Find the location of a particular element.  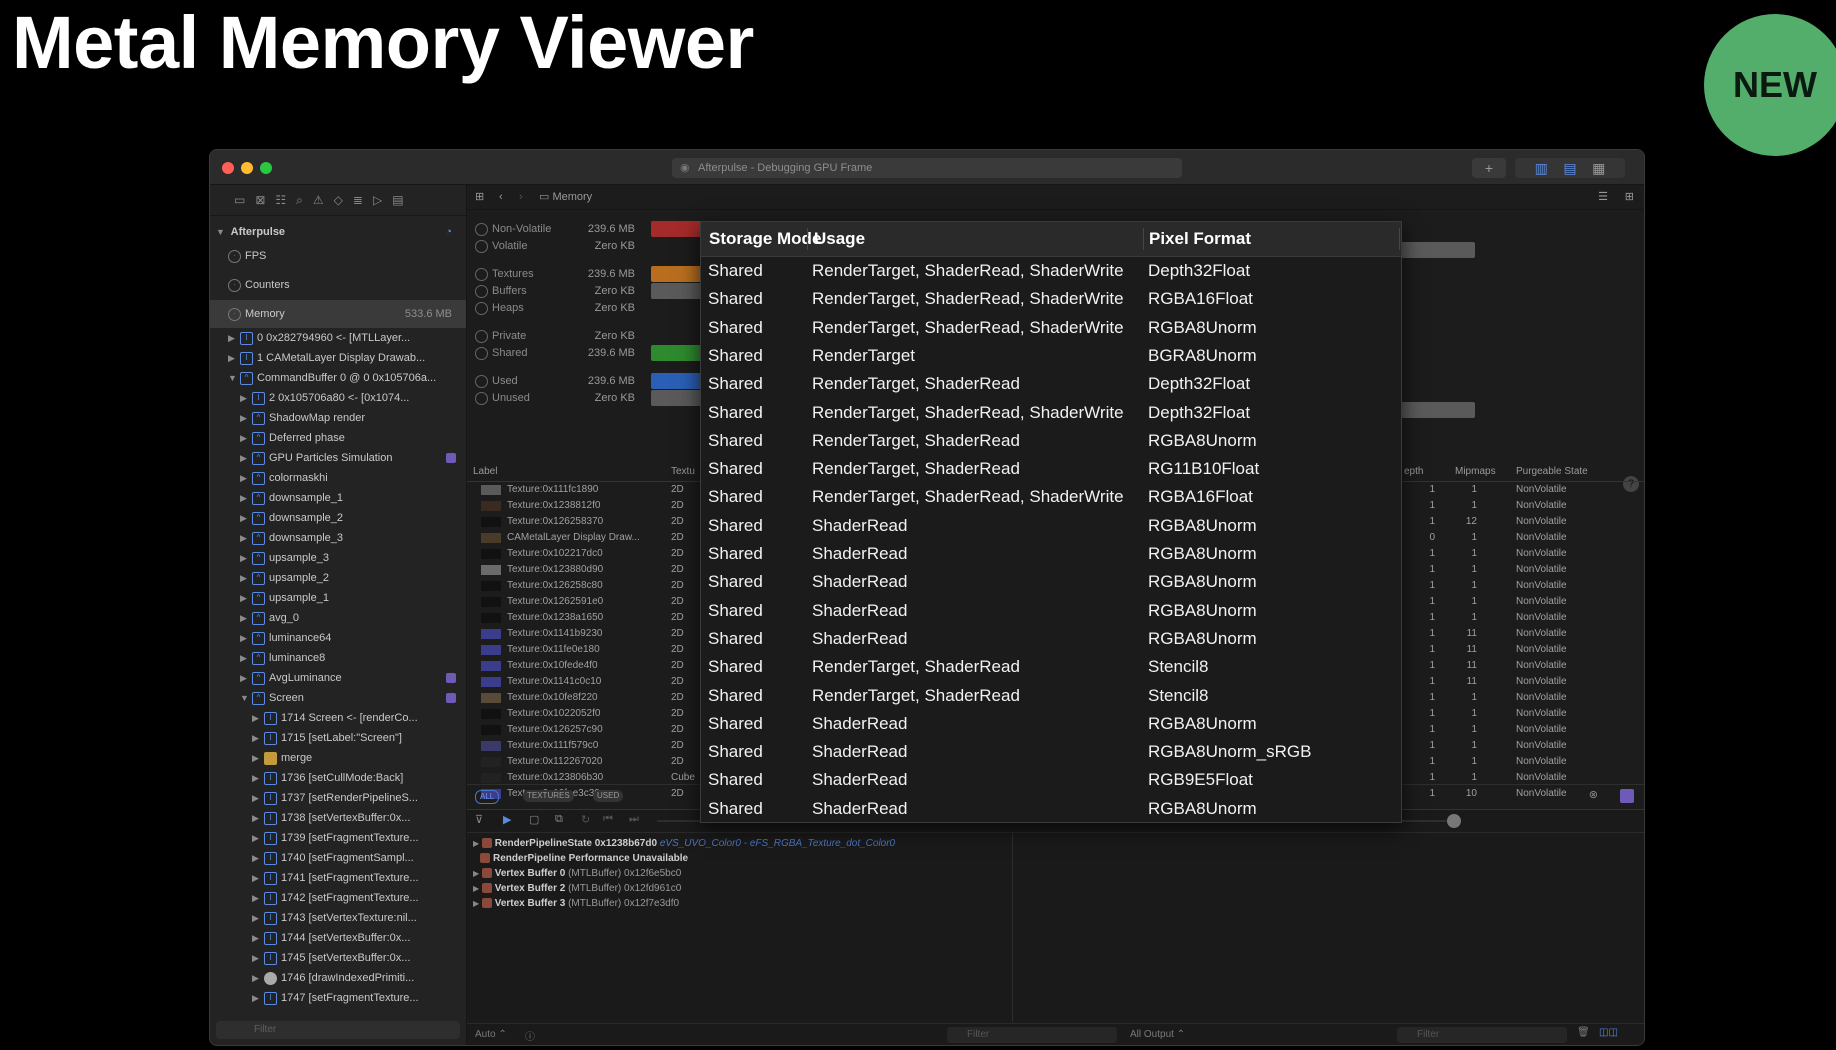

nav-tree-item: ▶ ^ upsample_1 is located at coordinates (338, 598).